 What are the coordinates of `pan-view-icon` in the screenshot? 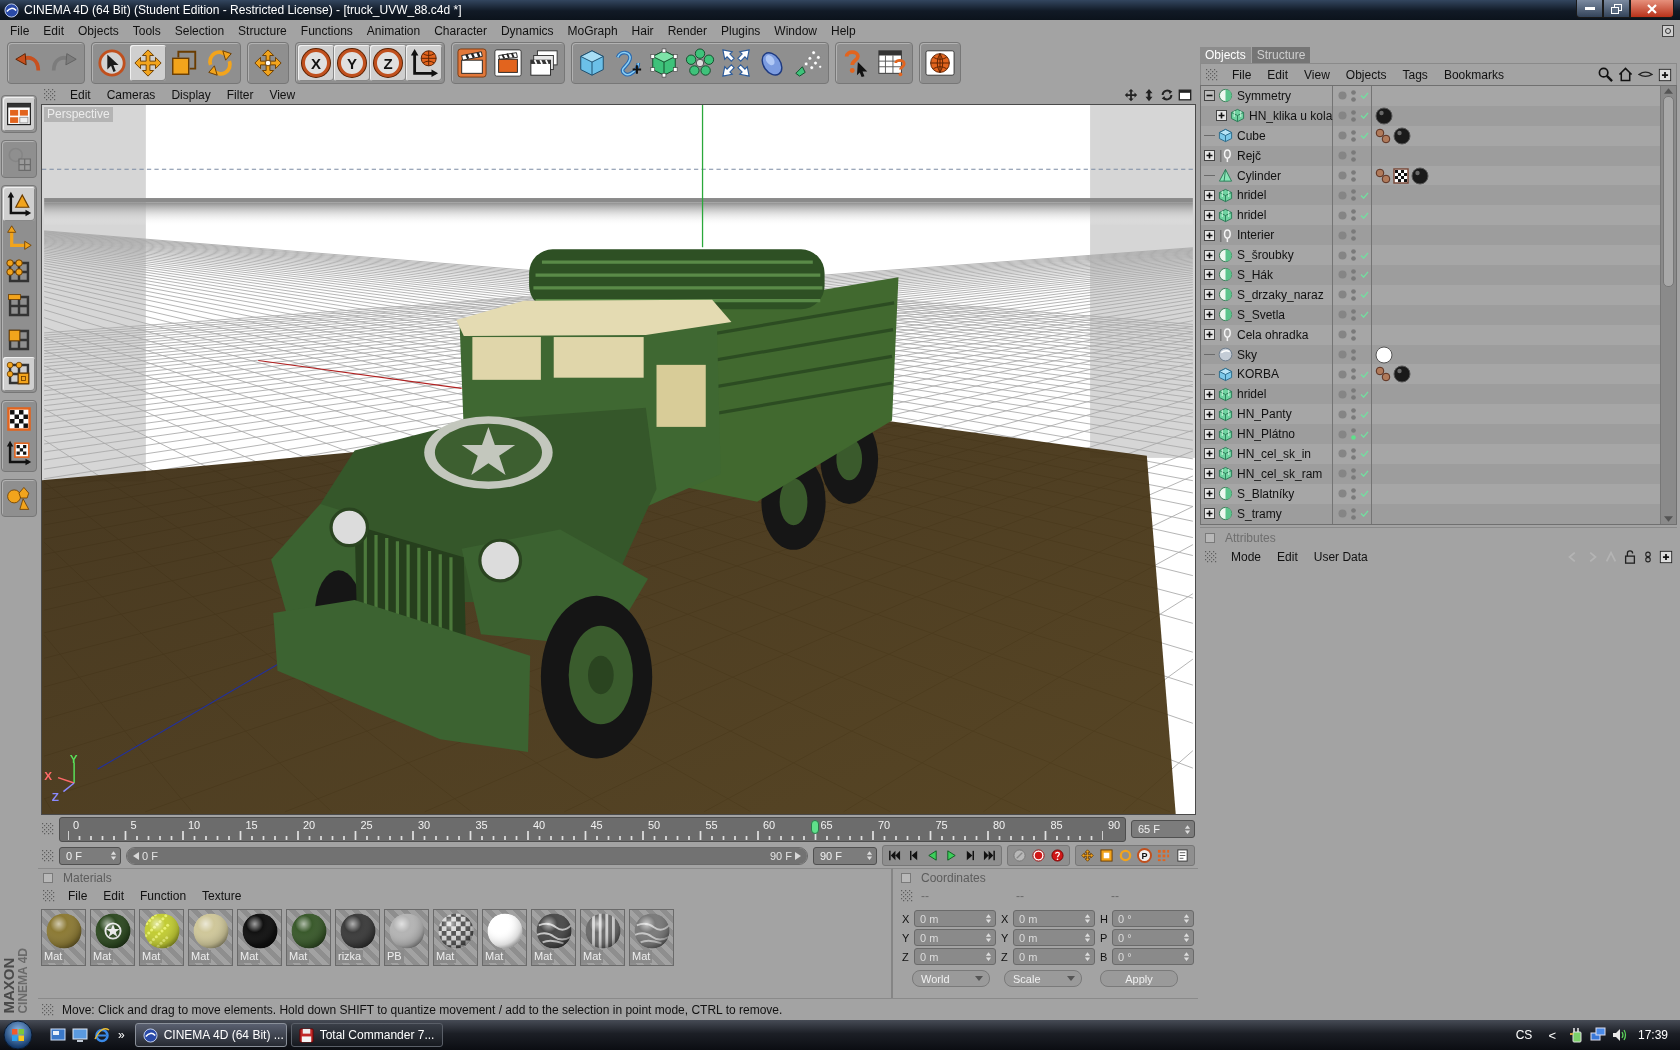 It's located at (1131, 94).